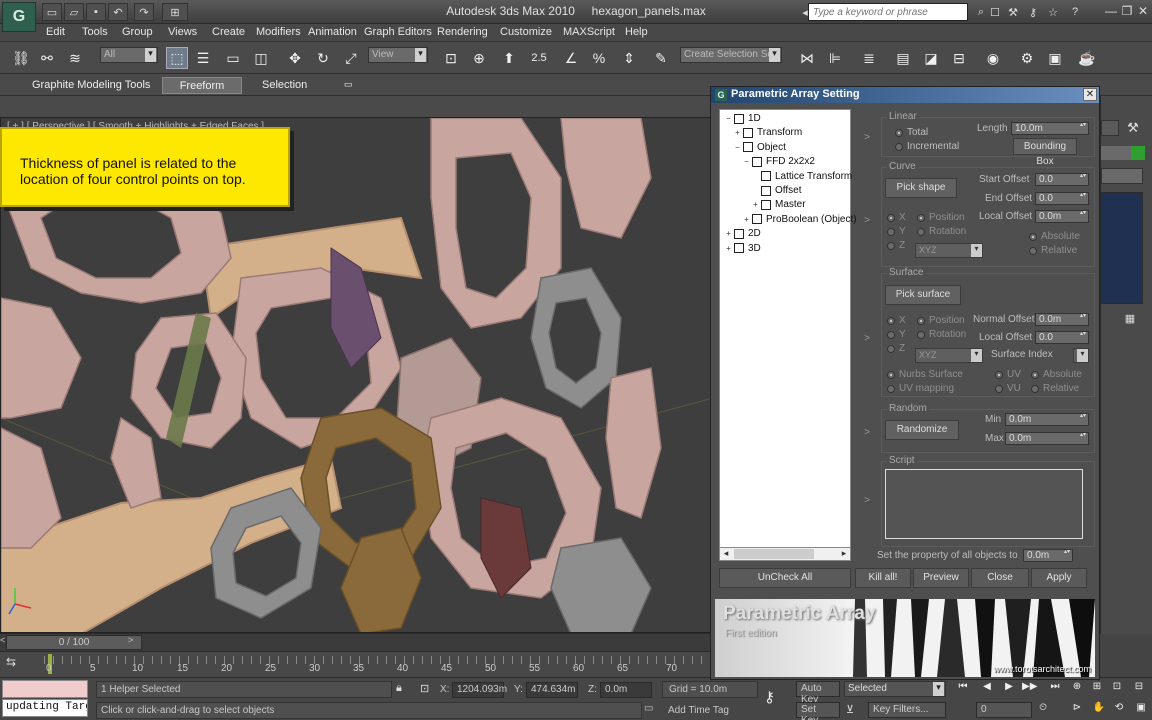  What do you see at coordinates (731, 55) in the screenshot?
I see `named-selection-dropdown: Create Selection Se` at bounding box center [731, 55].